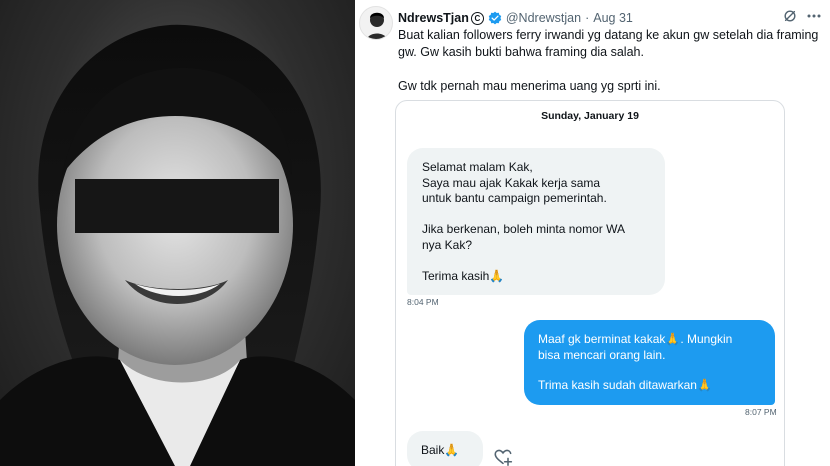  What do you see at coordinates (377, 25) in the screenshot?
I see `avatar-icon` at bounding box center [377, 25].